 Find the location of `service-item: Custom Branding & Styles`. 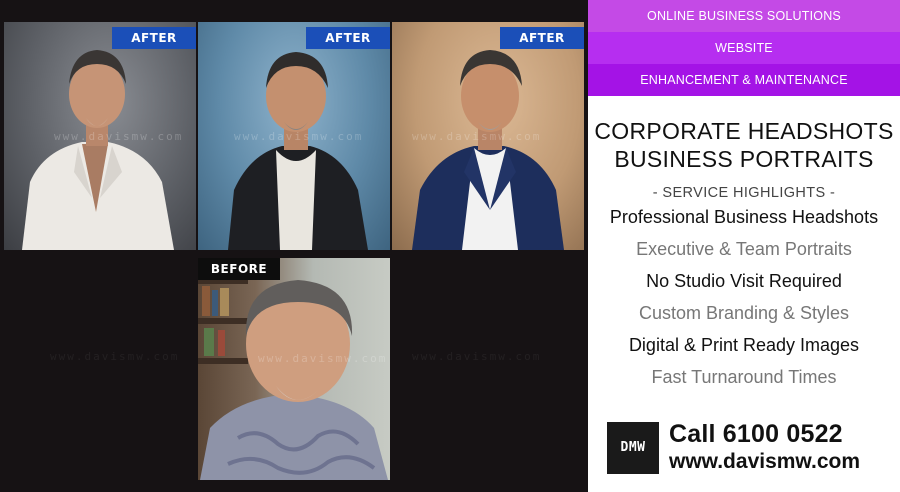

service-item: Custom Branding & Styles is located at coordinates (744, 313).